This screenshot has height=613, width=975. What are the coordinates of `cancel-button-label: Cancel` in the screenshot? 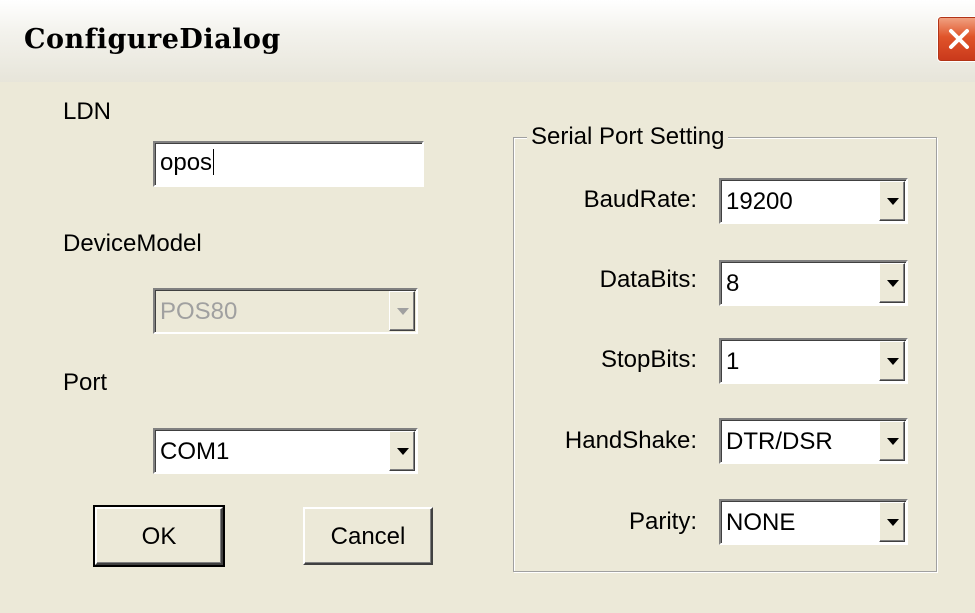 It's located at (368, 536).